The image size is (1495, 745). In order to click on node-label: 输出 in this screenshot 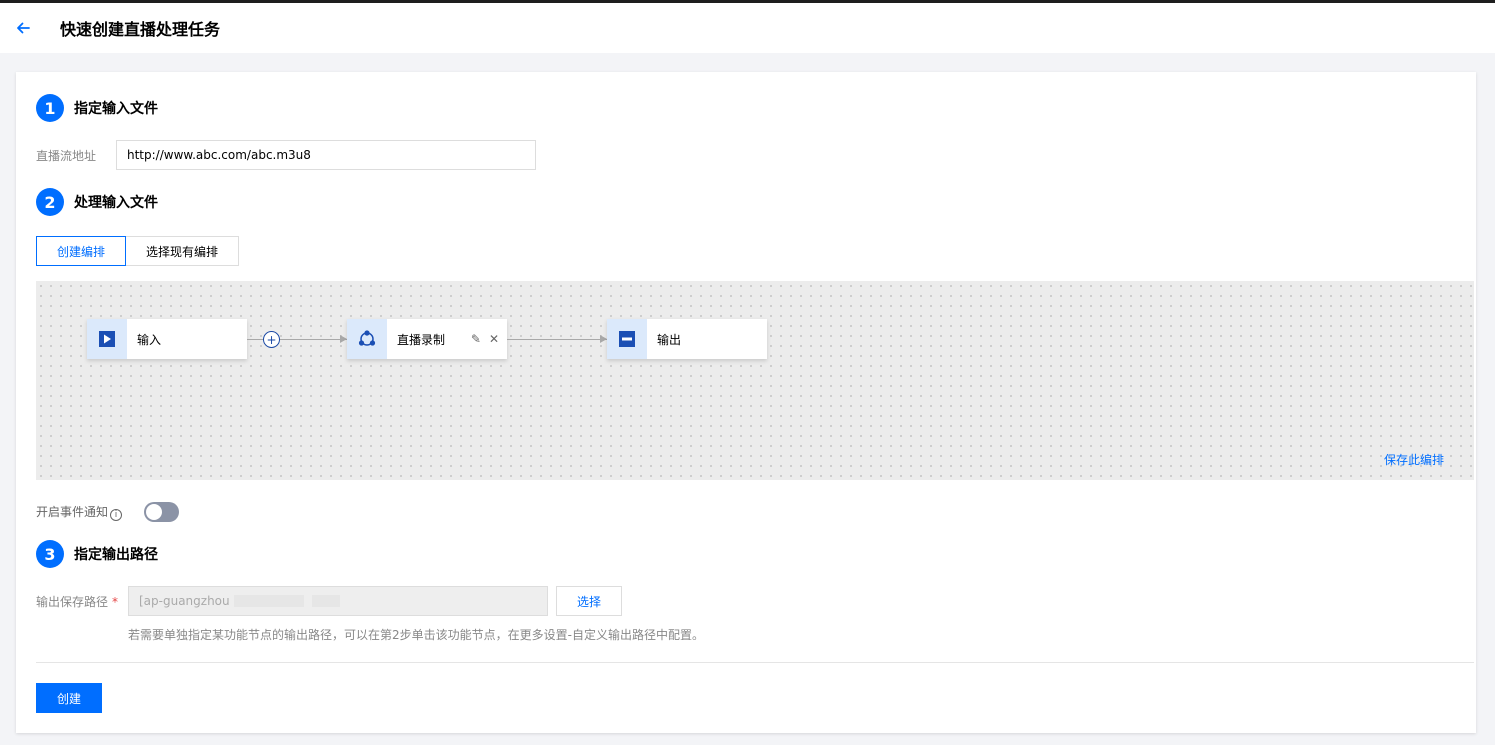, I will do `click(669, 339)`.